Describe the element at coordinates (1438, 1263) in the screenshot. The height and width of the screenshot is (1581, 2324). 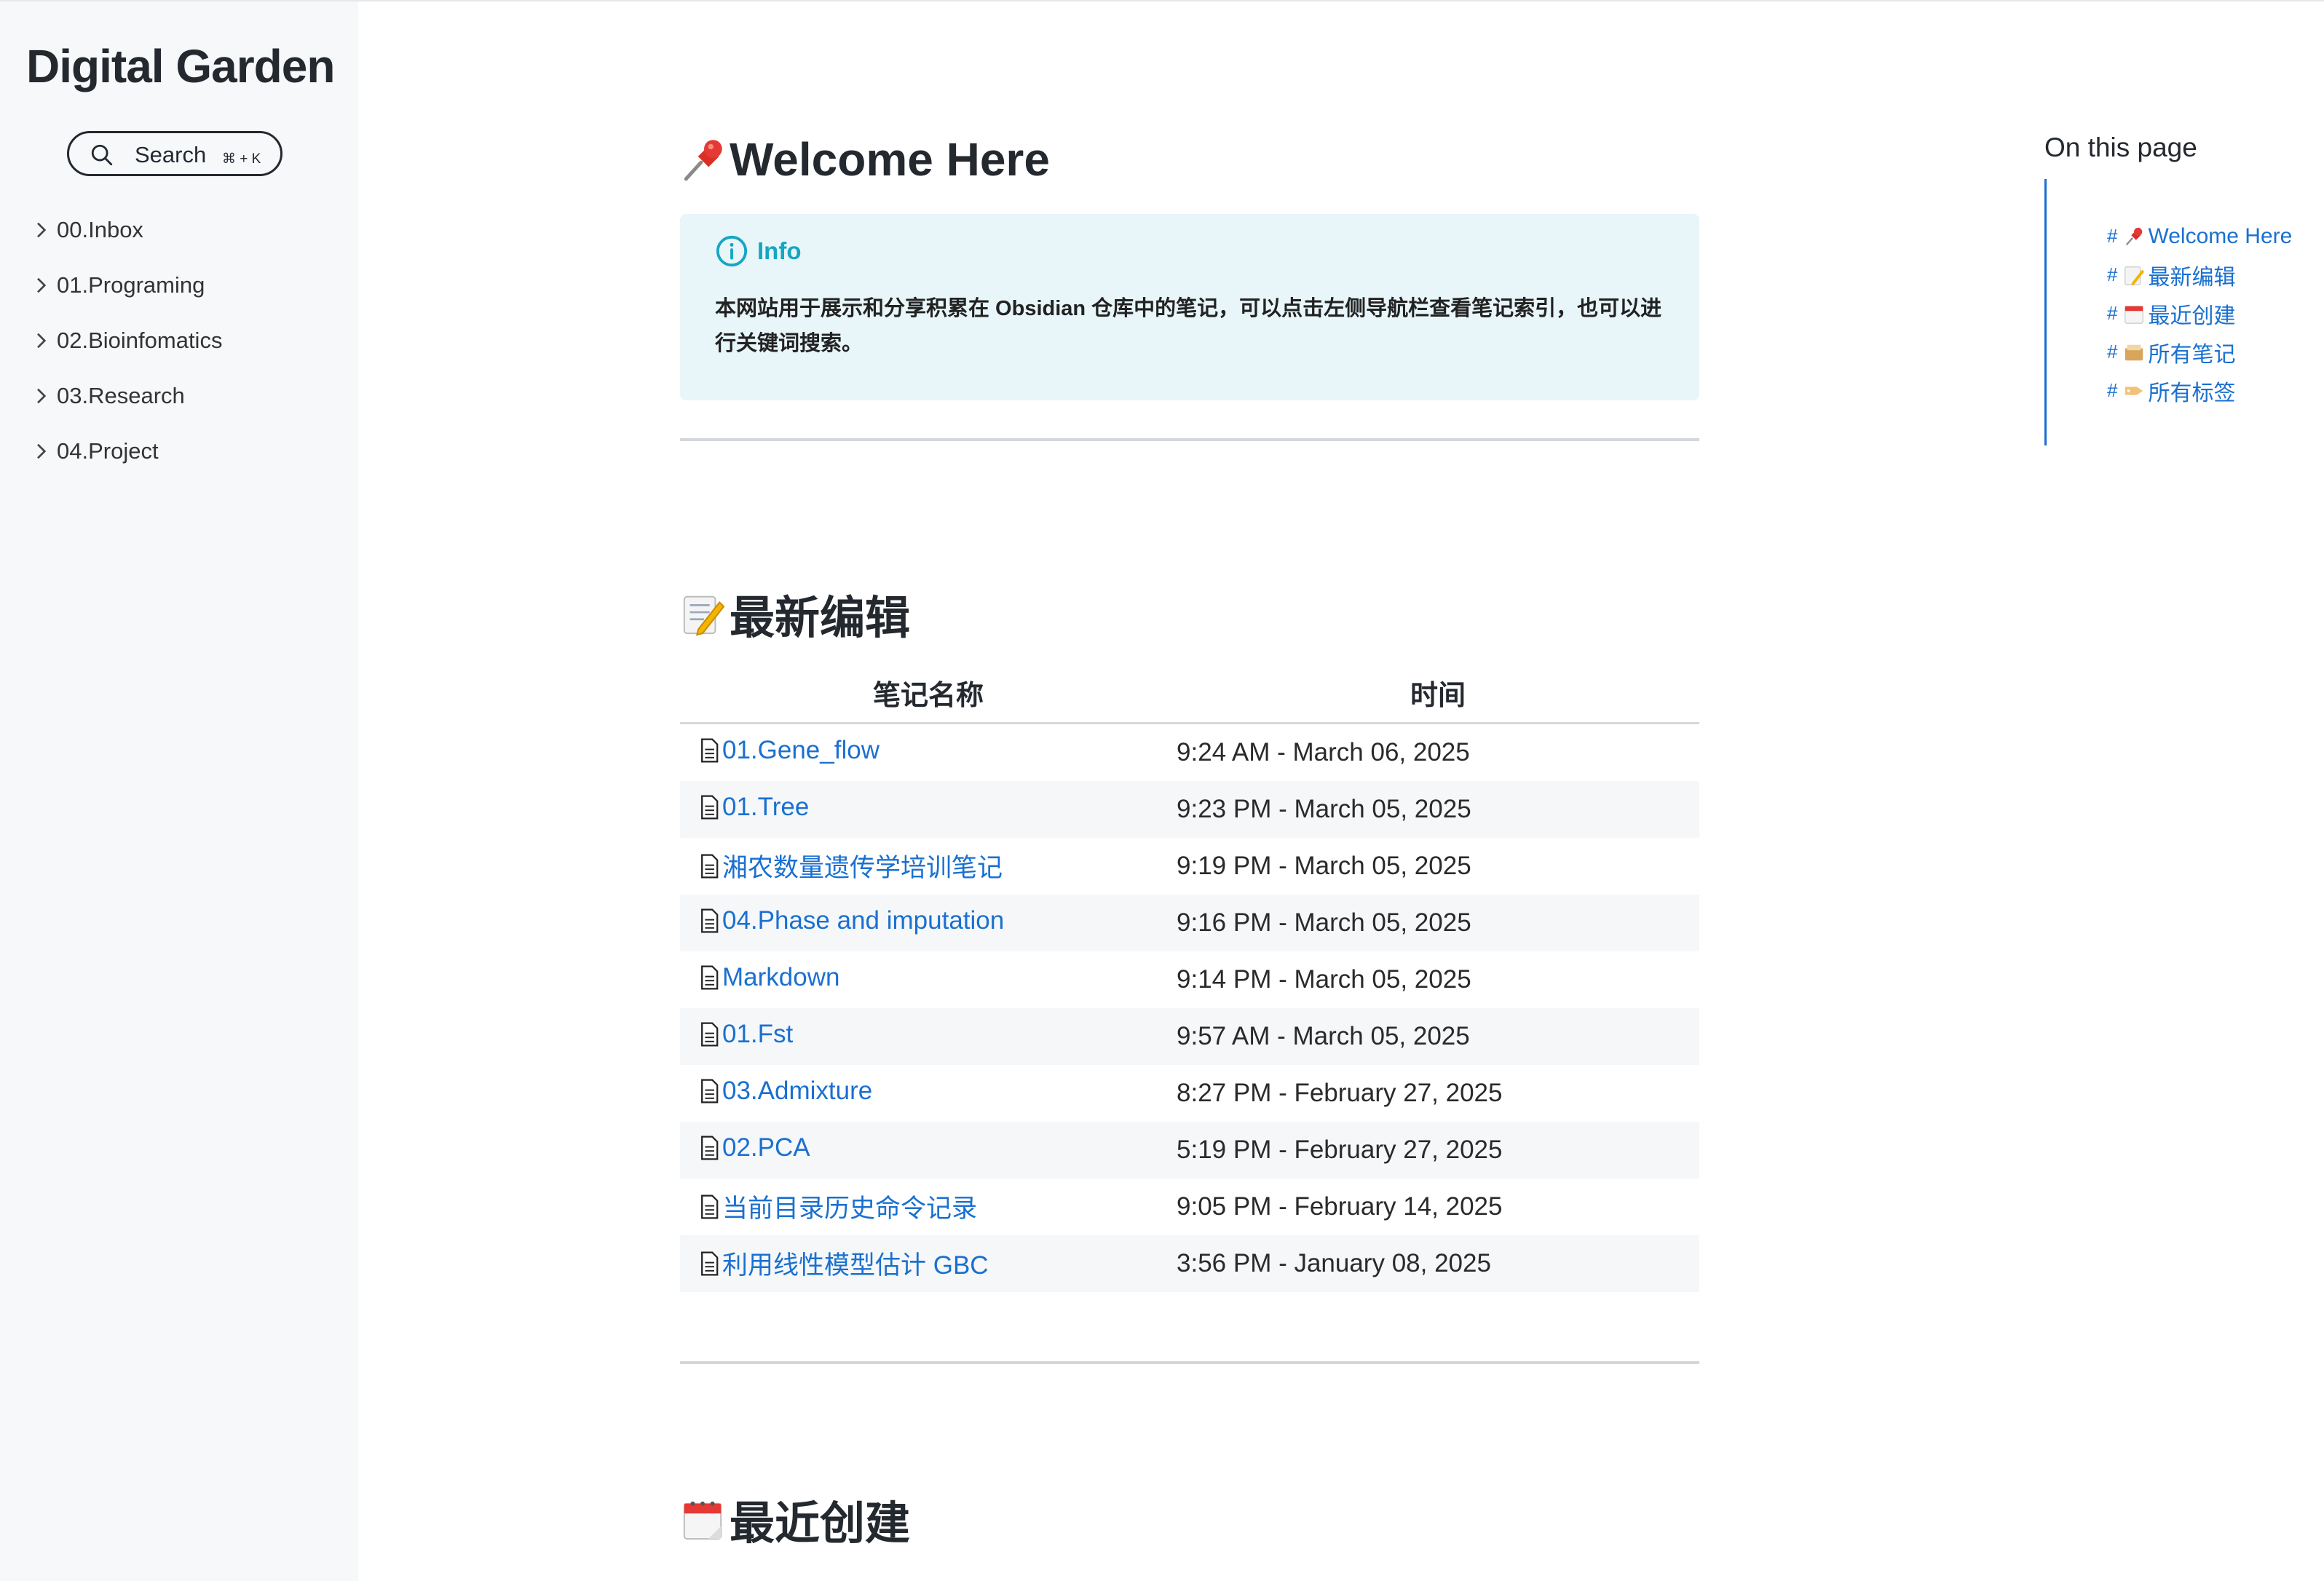
I see `note-time-cell: 3:56 PM - January 08, 2025` at that location.